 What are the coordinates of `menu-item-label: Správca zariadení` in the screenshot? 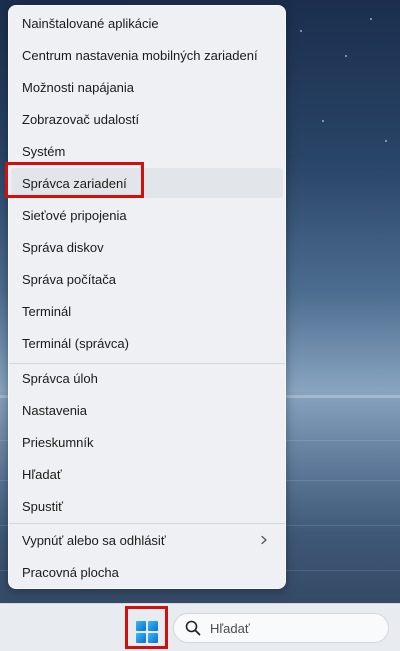 It's located at (74, 183).